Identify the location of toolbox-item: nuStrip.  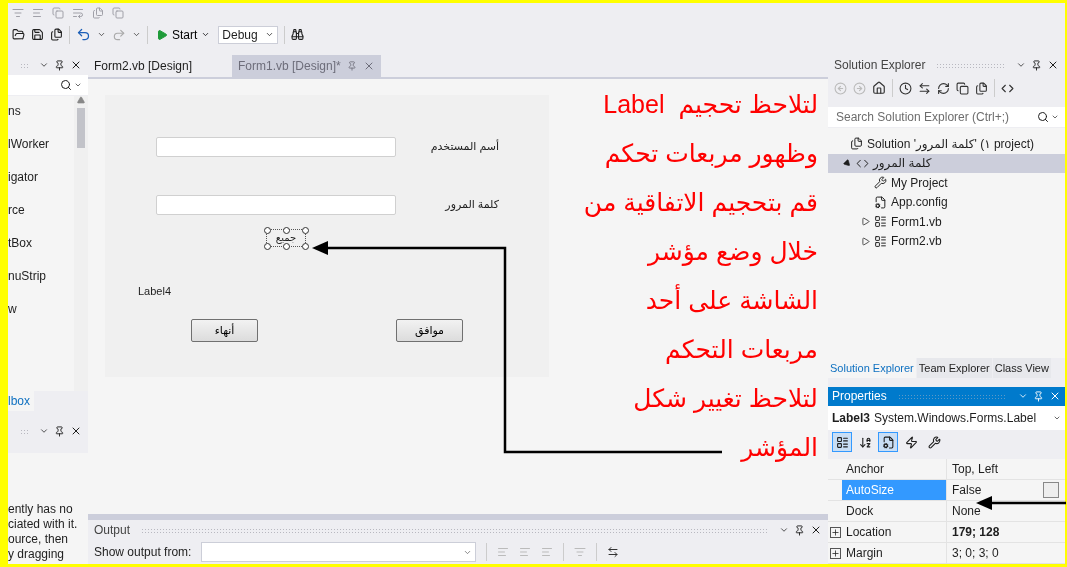
(41, 276).